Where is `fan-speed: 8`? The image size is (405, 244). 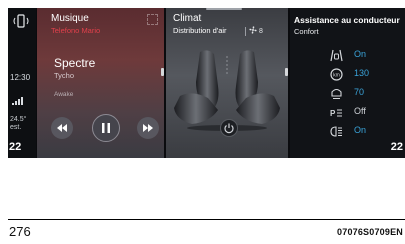
fan-speed: 8 is located at coordinates (256, 30).